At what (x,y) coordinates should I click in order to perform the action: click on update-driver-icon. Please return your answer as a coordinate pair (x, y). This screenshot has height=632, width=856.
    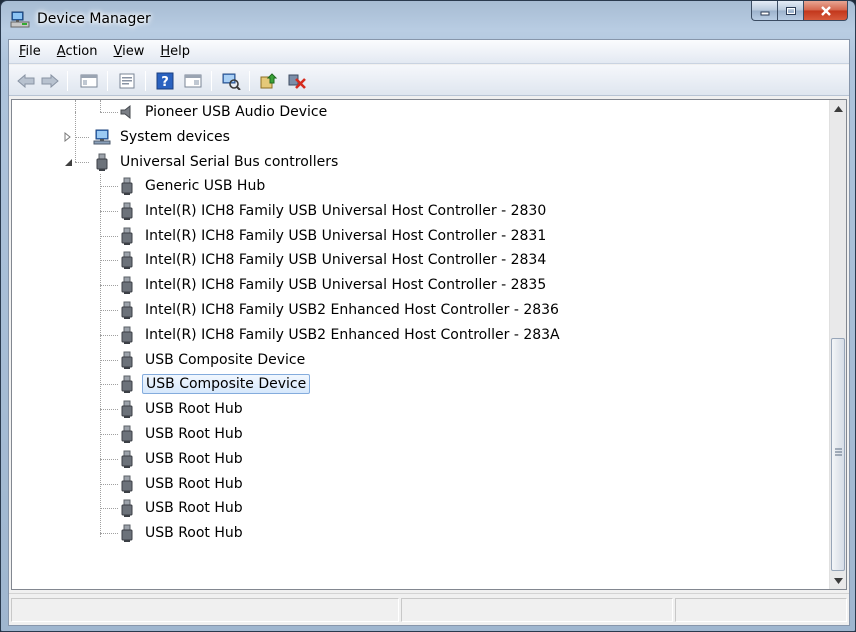
    Looking at the image, I should click on (269, 81).